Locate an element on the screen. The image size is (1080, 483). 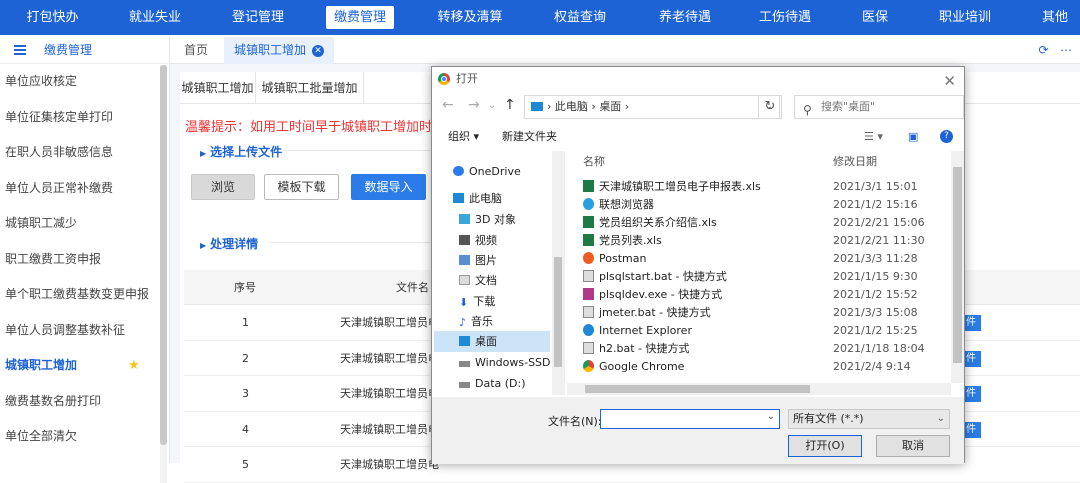
dialog-titlebar: 打开 ✕ is located at coordinates (698, 79).